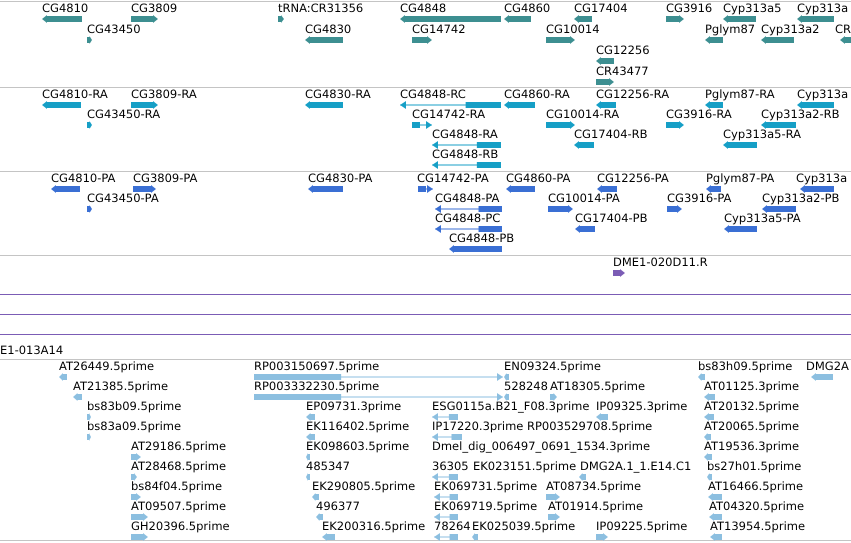  What do you see at coordinates (642, 526) in the screenshot?
I see `feature-label: IP09225.5prime` at bounding box center [642, 526].